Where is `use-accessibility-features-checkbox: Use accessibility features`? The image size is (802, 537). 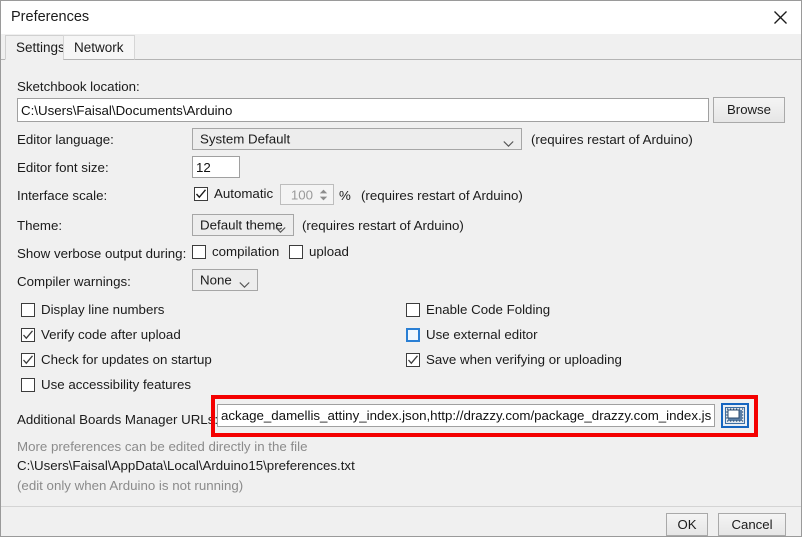 use-accessibility-features-checkbox: Use accessibility features is located at coordinates (106, 384).